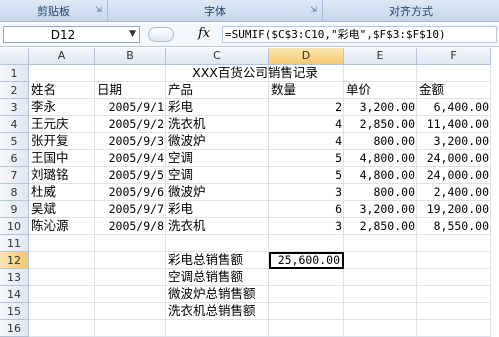  What do you see at coordinates (217, 311) in the screenshot?
I see `summary-label: 洗衣机总销售额` at bounding box center [217, 311].